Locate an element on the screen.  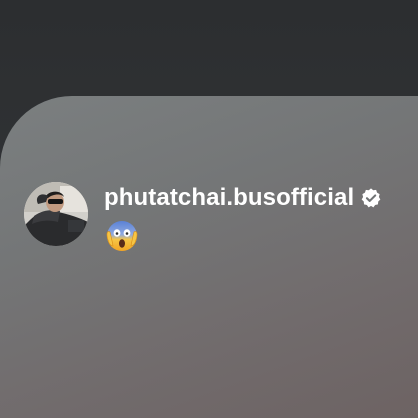
verified-badge-icon is located at coordinates (371, 198).